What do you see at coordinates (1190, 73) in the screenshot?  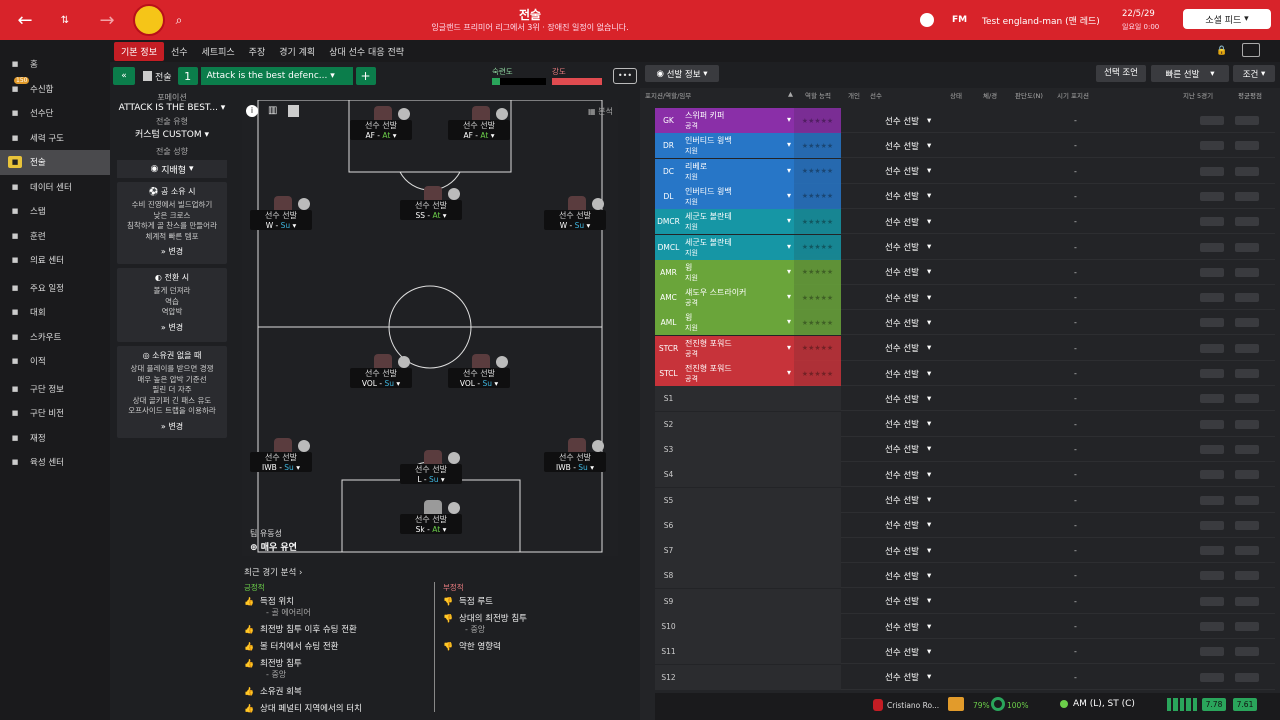 I see `quick-pick-button: 빠른 선발 ▾` at bounding box center [1190, 73].